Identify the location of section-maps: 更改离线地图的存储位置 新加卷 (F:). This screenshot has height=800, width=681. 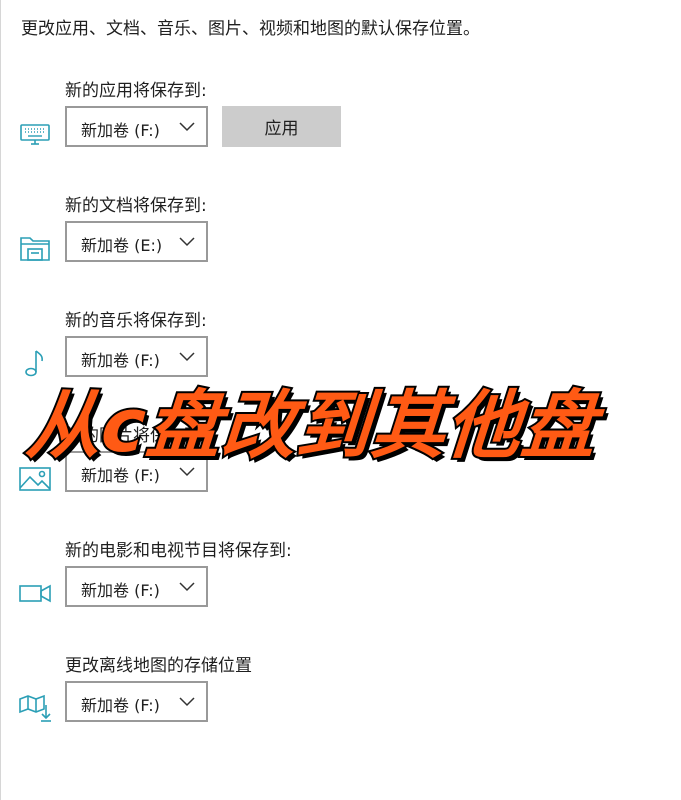
(341, 706).